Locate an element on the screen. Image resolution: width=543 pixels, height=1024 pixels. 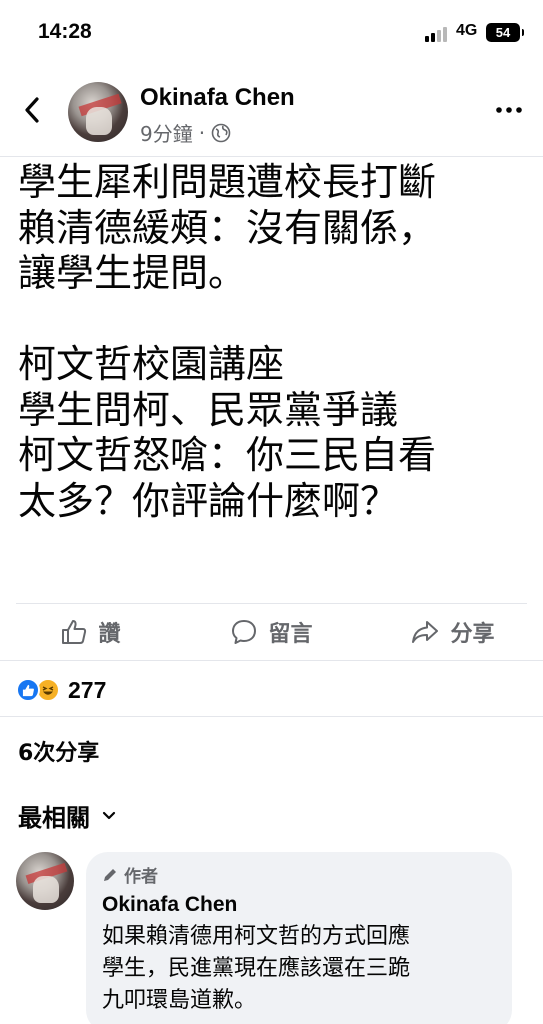
share-button: 分享 is located at coordinates (452, 632).